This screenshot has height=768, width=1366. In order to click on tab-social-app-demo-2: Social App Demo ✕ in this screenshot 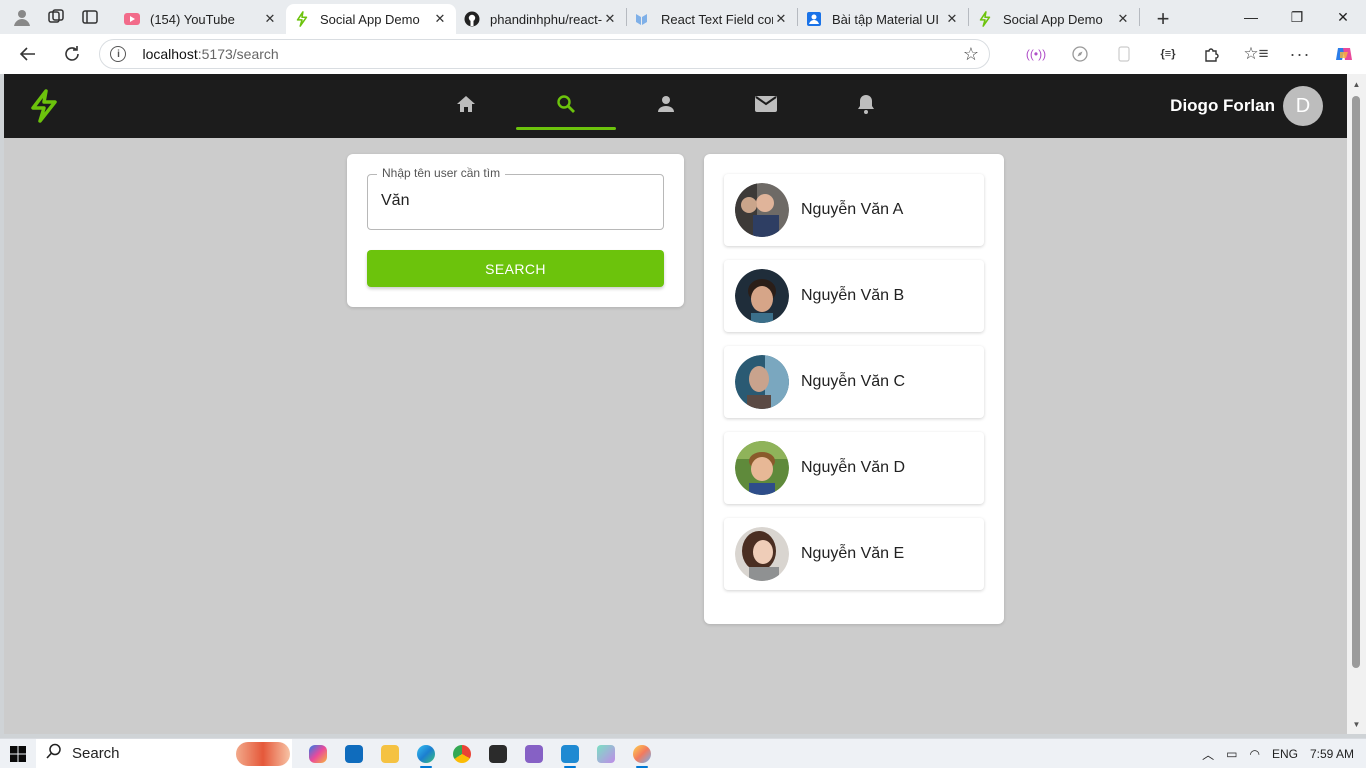, I will do `click(1054, 19)`.